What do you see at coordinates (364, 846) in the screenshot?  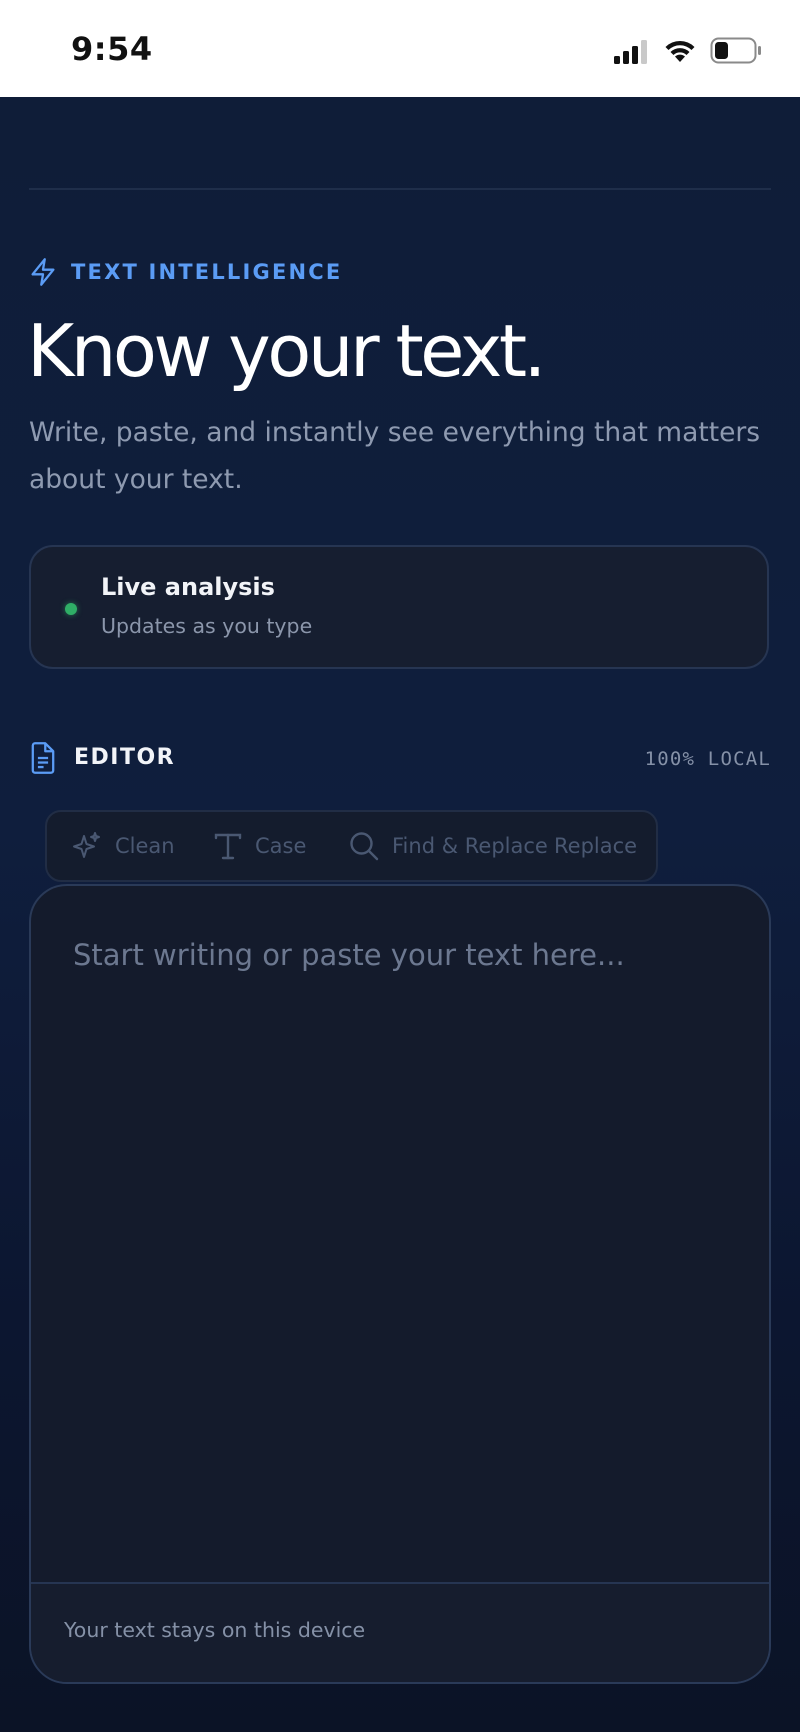 I see `search-icon` at bounding box center [364, 846].